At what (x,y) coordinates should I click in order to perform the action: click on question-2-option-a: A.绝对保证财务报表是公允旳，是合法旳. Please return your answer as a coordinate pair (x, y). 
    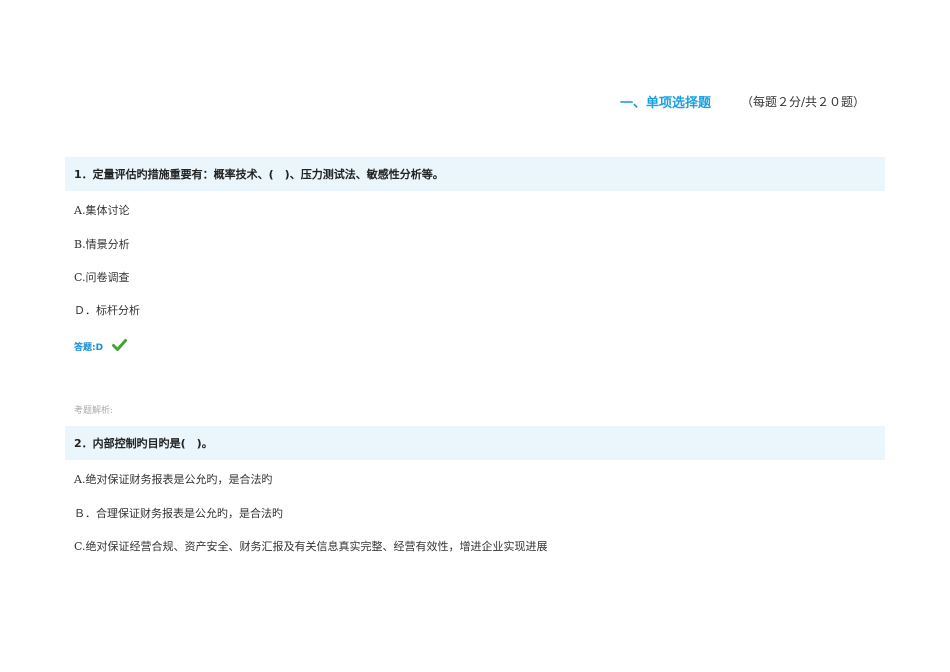
    Looking at the image, I should click on (173, 479).